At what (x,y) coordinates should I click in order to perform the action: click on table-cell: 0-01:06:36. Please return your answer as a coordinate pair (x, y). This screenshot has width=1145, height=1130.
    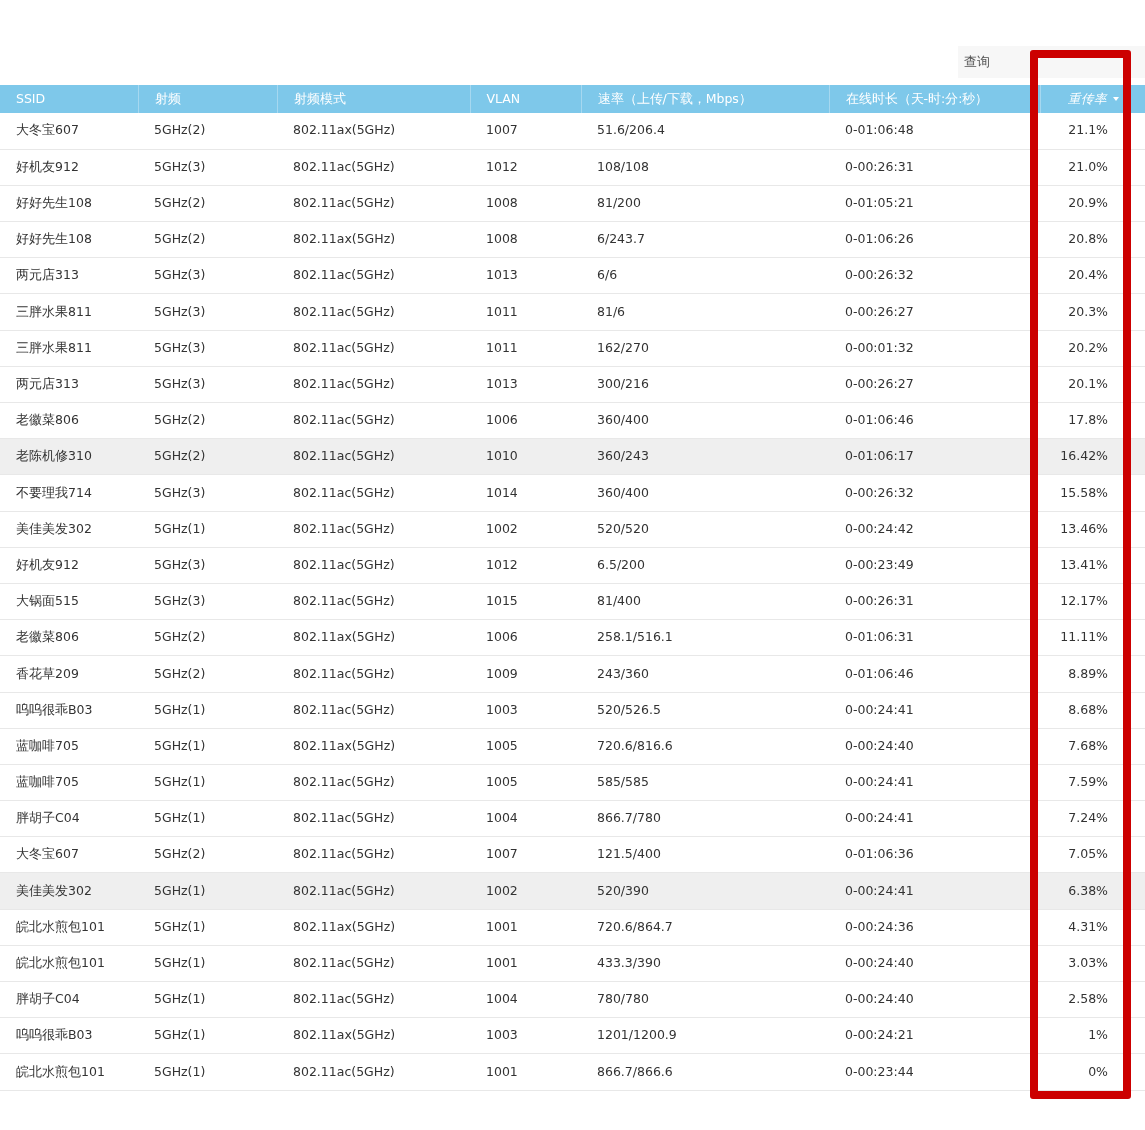
    Looking at the image, I should click on (934, 854).